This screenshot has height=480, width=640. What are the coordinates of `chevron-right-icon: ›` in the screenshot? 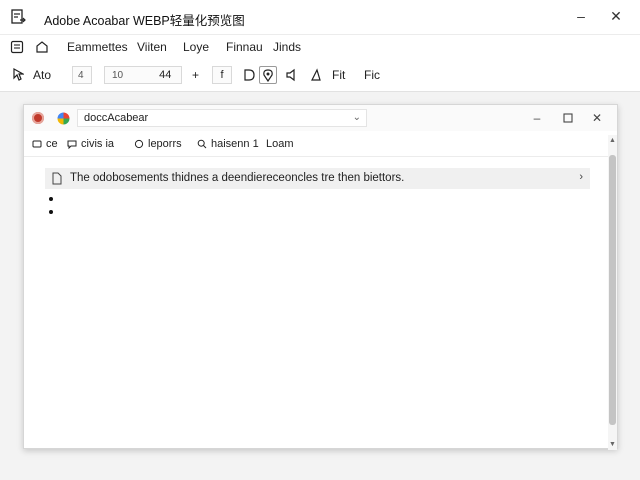 It's located at (581, 177).